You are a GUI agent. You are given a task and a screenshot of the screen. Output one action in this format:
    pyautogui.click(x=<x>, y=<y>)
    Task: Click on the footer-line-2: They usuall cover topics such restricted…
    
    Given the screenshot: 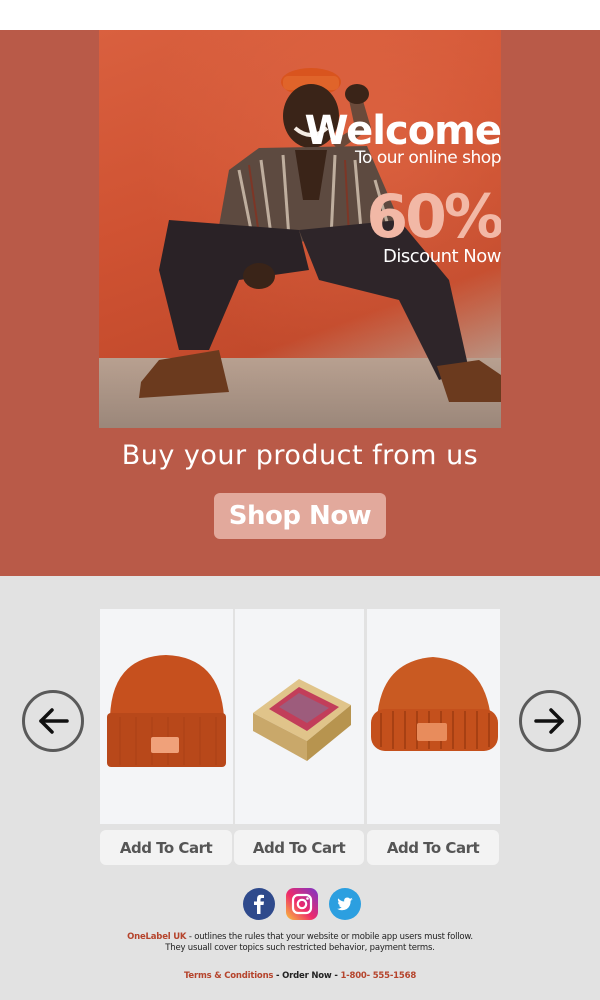 What is the action you would take?
    pyautogui.click(x=300, y=948)
    